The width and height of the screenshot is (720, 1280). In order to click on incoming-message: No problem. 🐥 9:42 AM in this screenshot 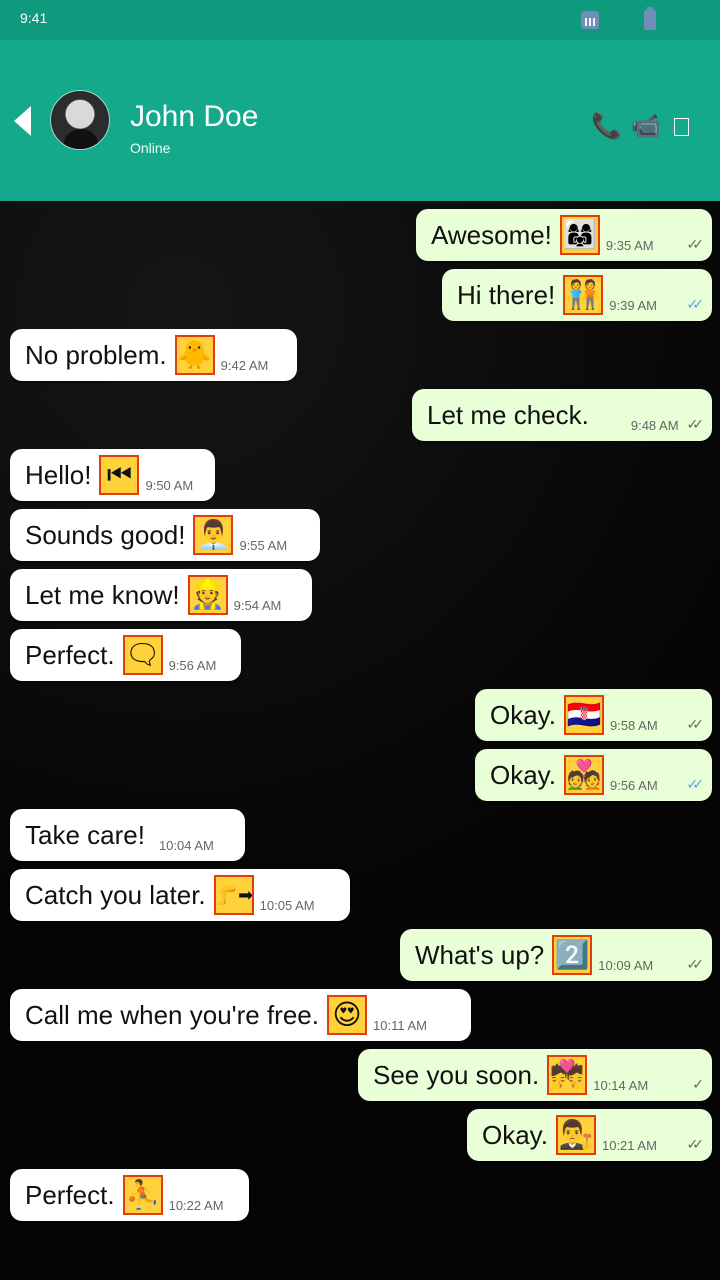, I will do `click(153, 355)`.